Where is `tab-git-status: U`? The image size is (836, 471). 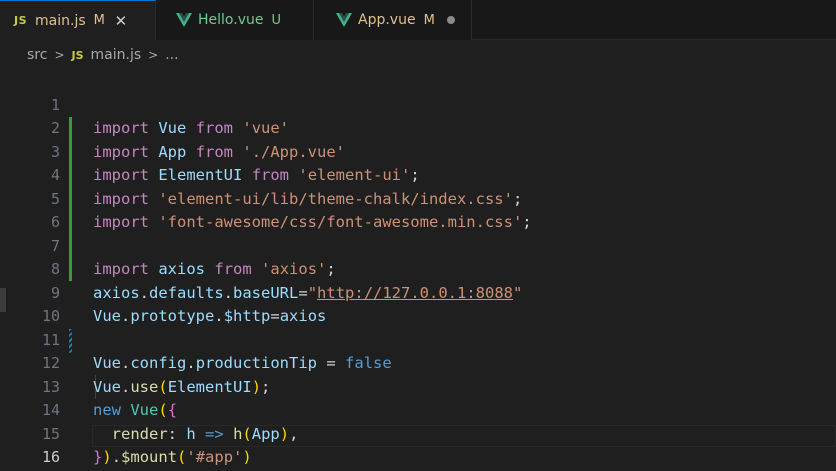 tab-git-status: U is located at coordinates (276, 20).